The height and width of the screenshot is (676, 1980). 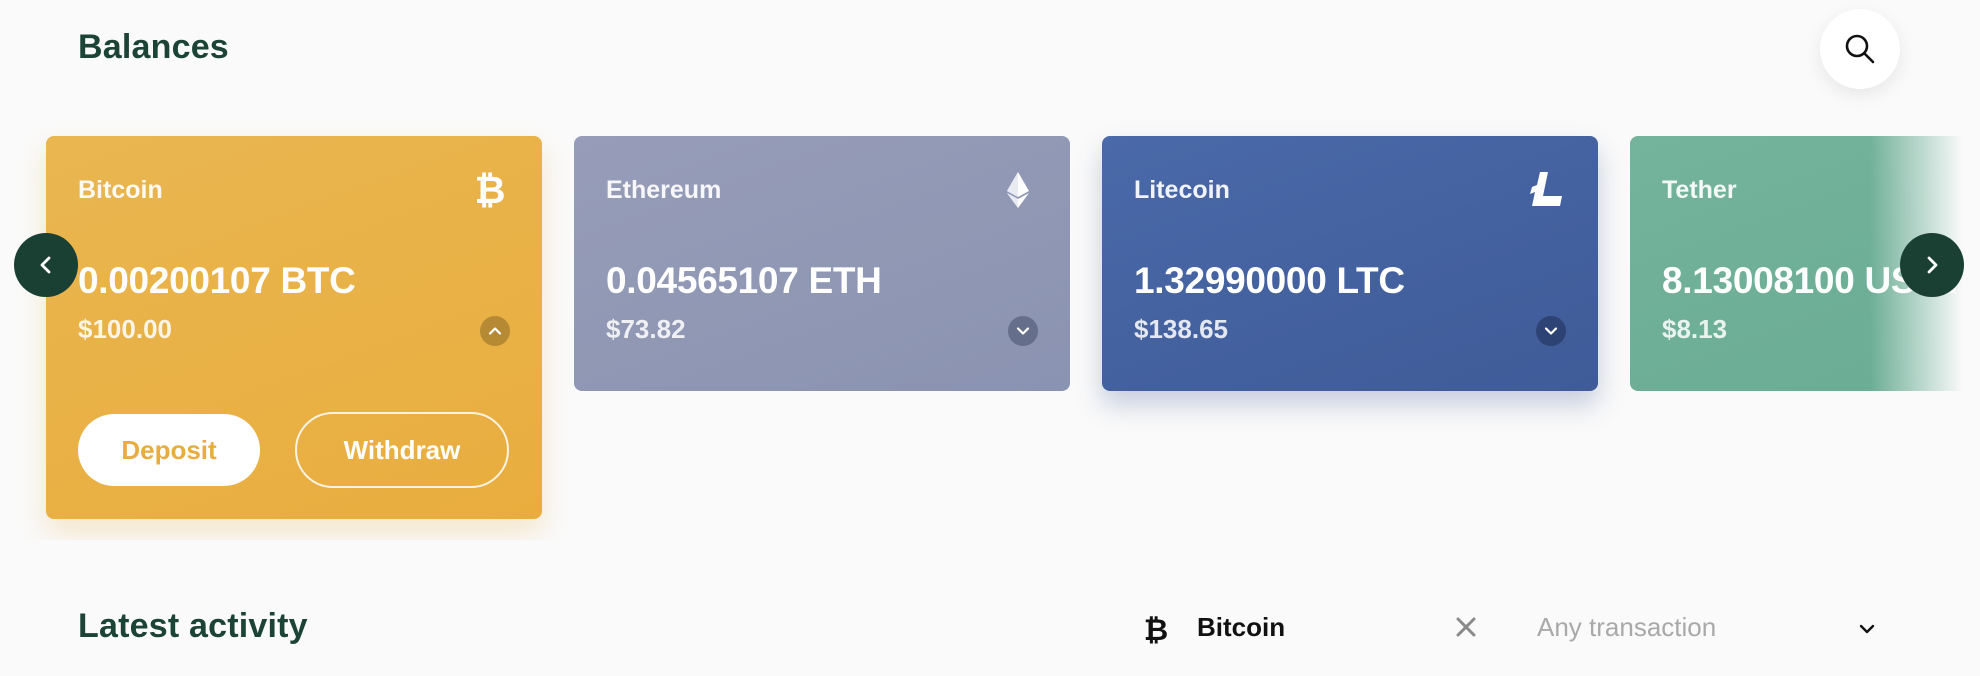 What do you see at coordinates (1182, 190) in the screenshot?
I see `card-coin-name: Litecoin` at bounding box center [1182, 190].